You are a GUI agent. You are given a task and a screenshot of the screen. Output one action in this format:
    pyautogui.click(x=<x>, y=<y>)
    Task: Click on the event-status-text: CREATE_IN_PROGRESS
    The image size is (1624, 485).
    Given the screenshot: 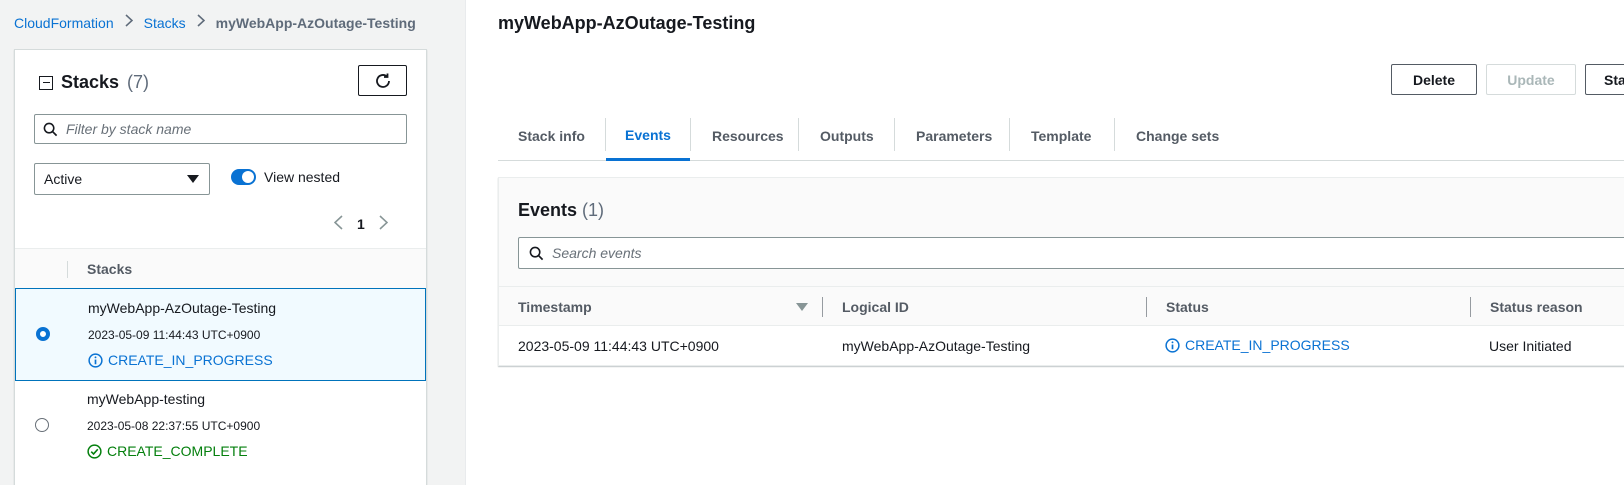 What is the action you would take?
    pyautogui.click(x=1267, y=345)
    